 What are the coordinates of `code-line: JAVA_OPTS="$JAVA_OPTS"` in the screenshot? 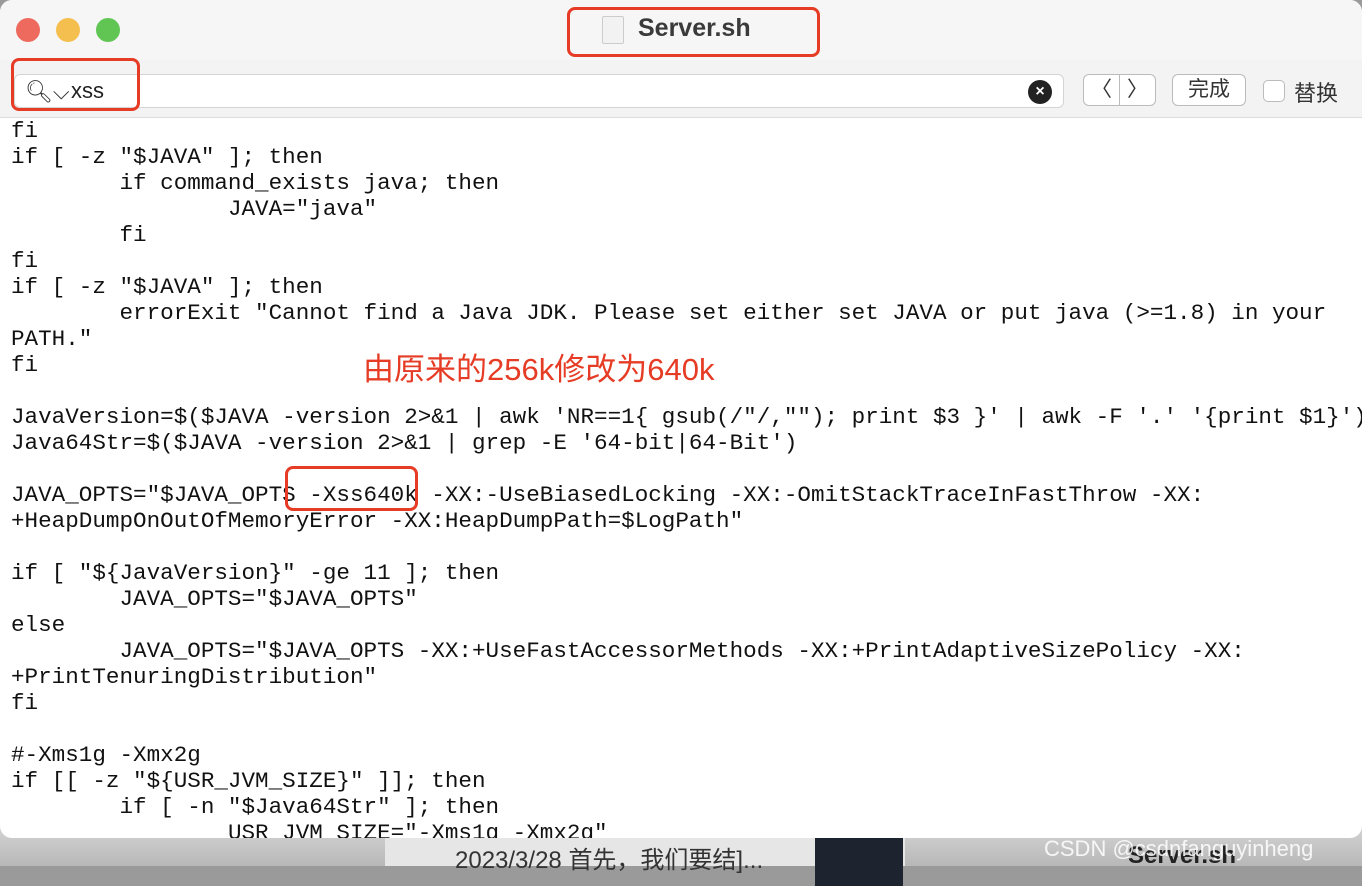 It's located at (214, 599).